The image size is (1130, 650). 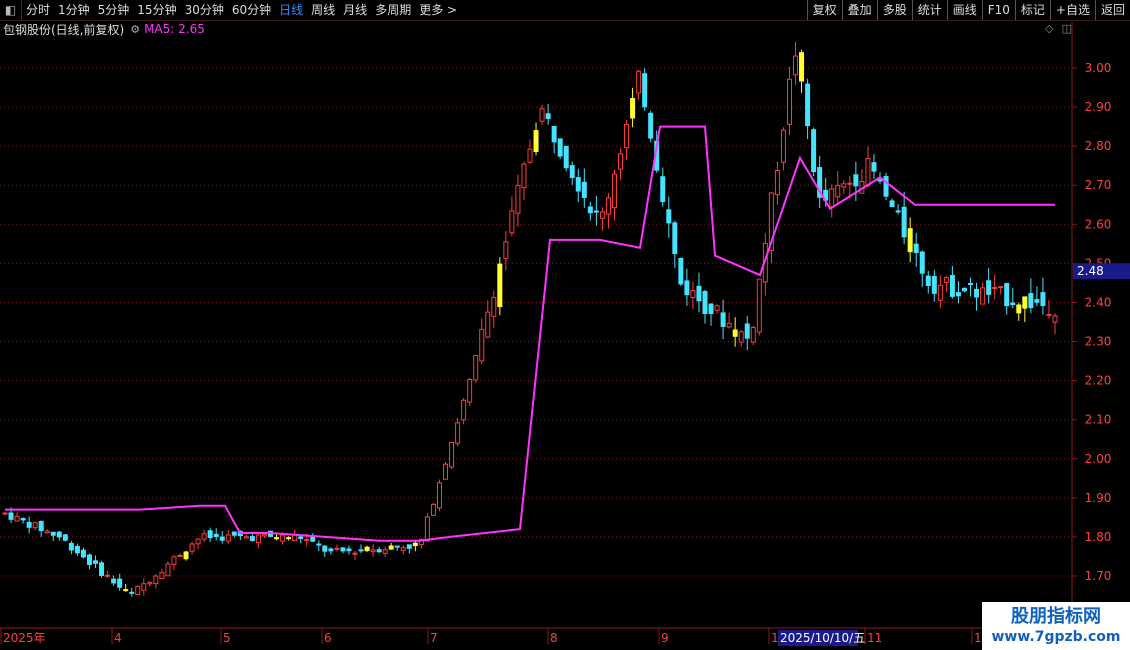 I want to click on y-tick-label: 2.80, so click(x=1098, y=146).